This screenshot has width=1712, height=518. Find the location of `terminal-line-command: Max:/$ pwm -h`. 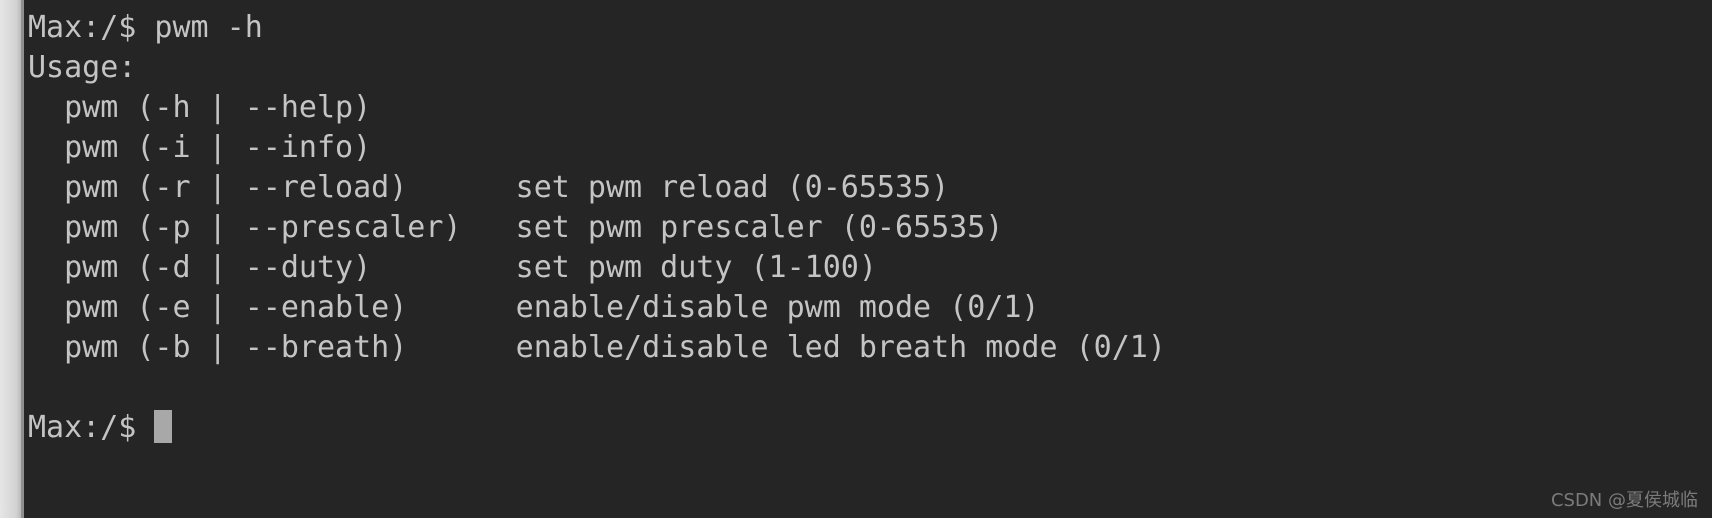

terminal-line-command: Max:/$ pwm -h is located at coordinates (145, 27).